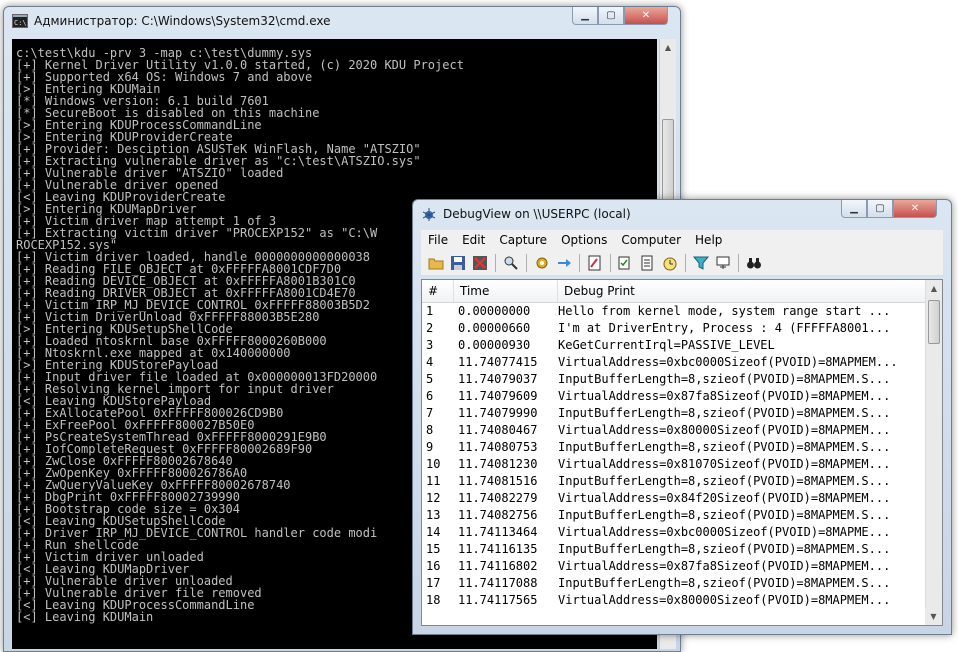  What do you see at coordinates (537, 214) in the screenshot?
I see `debugview-title: DebugView on \\USERPC (local)` at bounding box center [537, 214].